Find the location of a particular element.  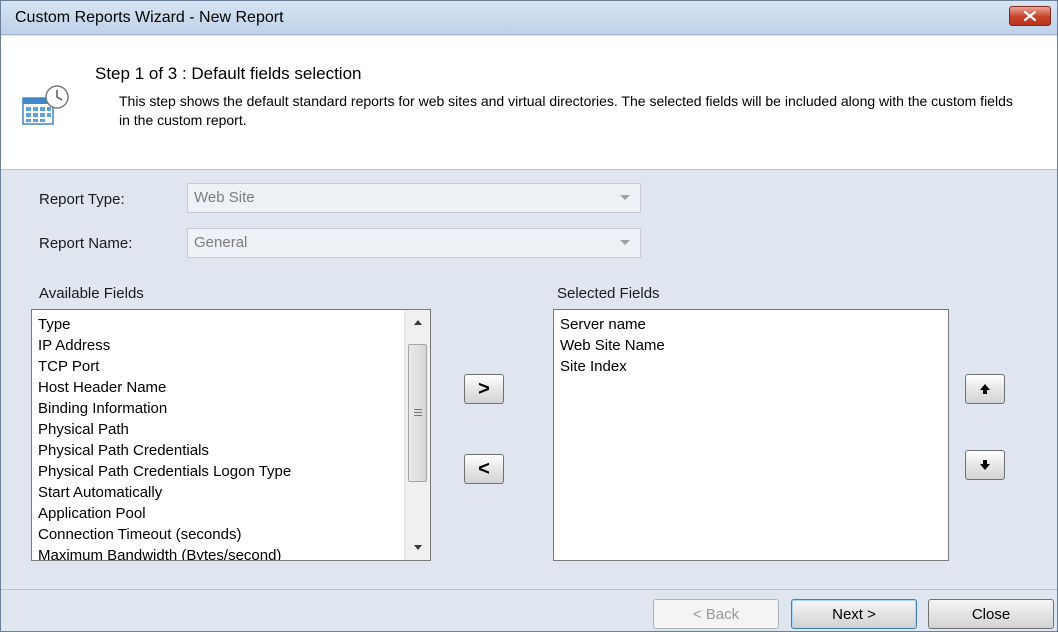

close-button: Close is located at coordinates (991, 614).